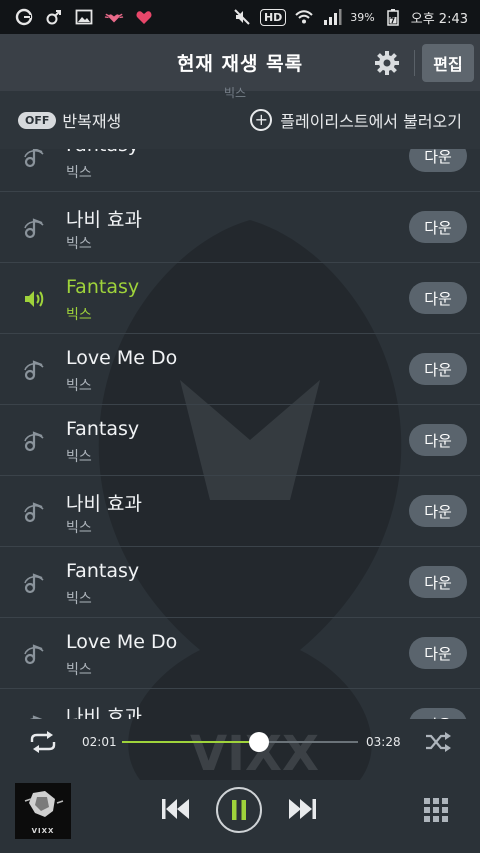  I want to click on seek-bar, so click(240, 742).